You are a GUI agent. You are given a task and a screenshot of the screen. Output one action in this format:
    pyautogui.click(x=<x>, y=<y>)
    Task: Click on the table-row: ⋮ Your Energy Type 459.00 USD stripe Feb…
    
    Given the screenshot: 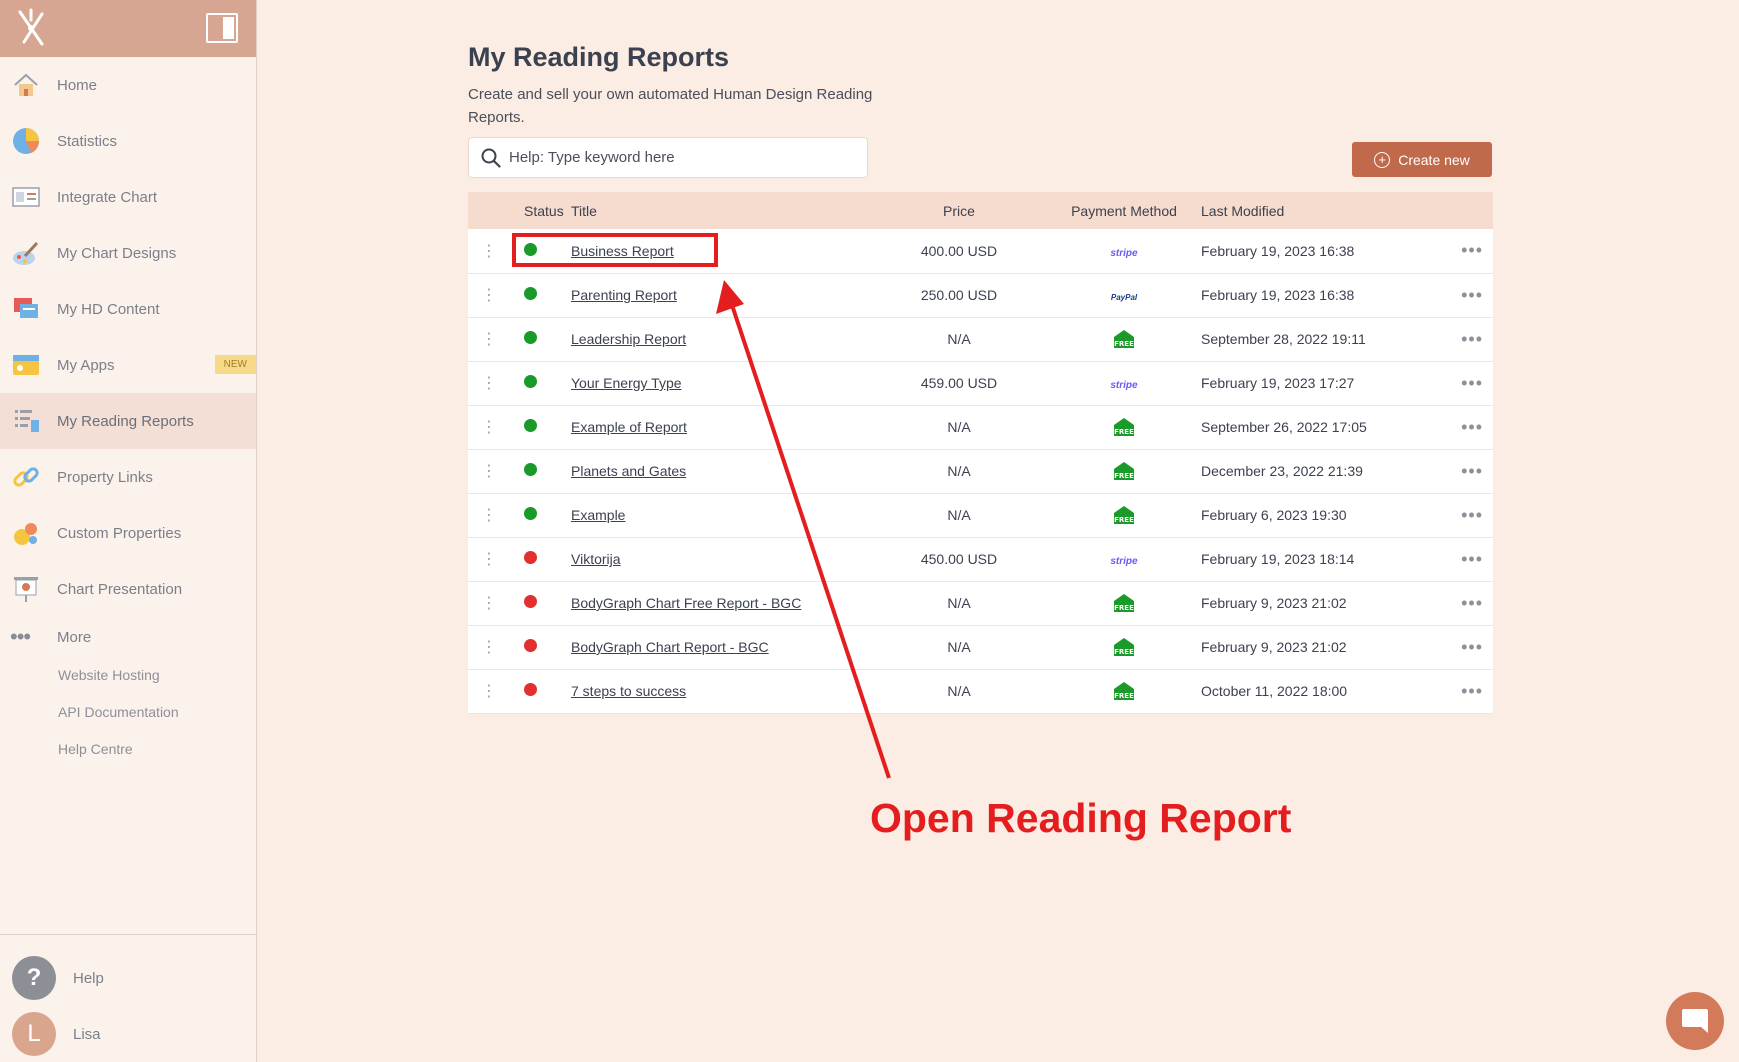 What is the action you would take?
    pyautogui.click(x=980, y=383)
    